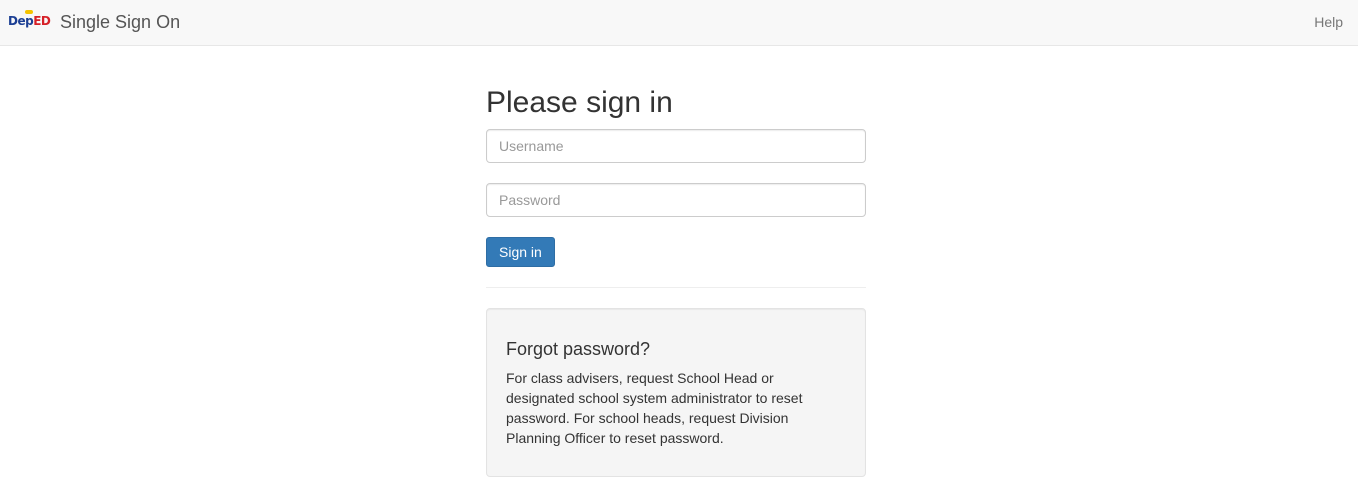 This screenshot has height=489, width=1358. What do you see at coordinates (676, 287) in the screenshot?
I see `divider` at bounding box center [676, 287].